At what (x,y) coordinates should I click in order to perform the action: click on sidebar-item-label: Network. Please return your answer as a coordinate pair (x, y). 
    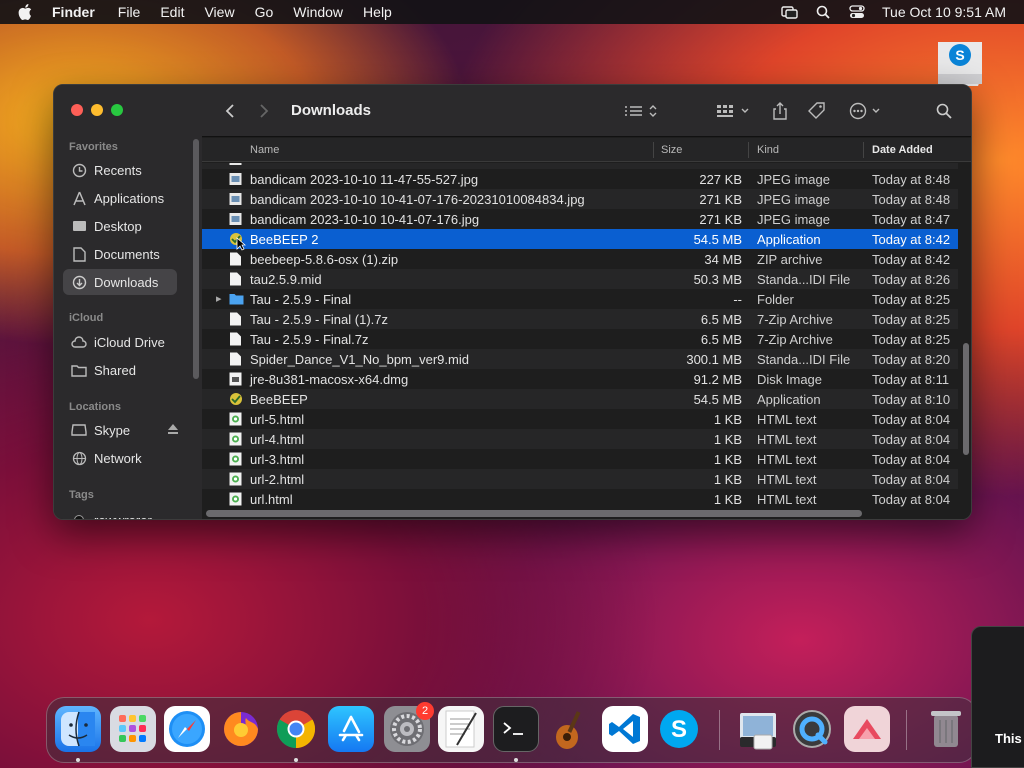
    Looking at the image, I should click on (118, 458).